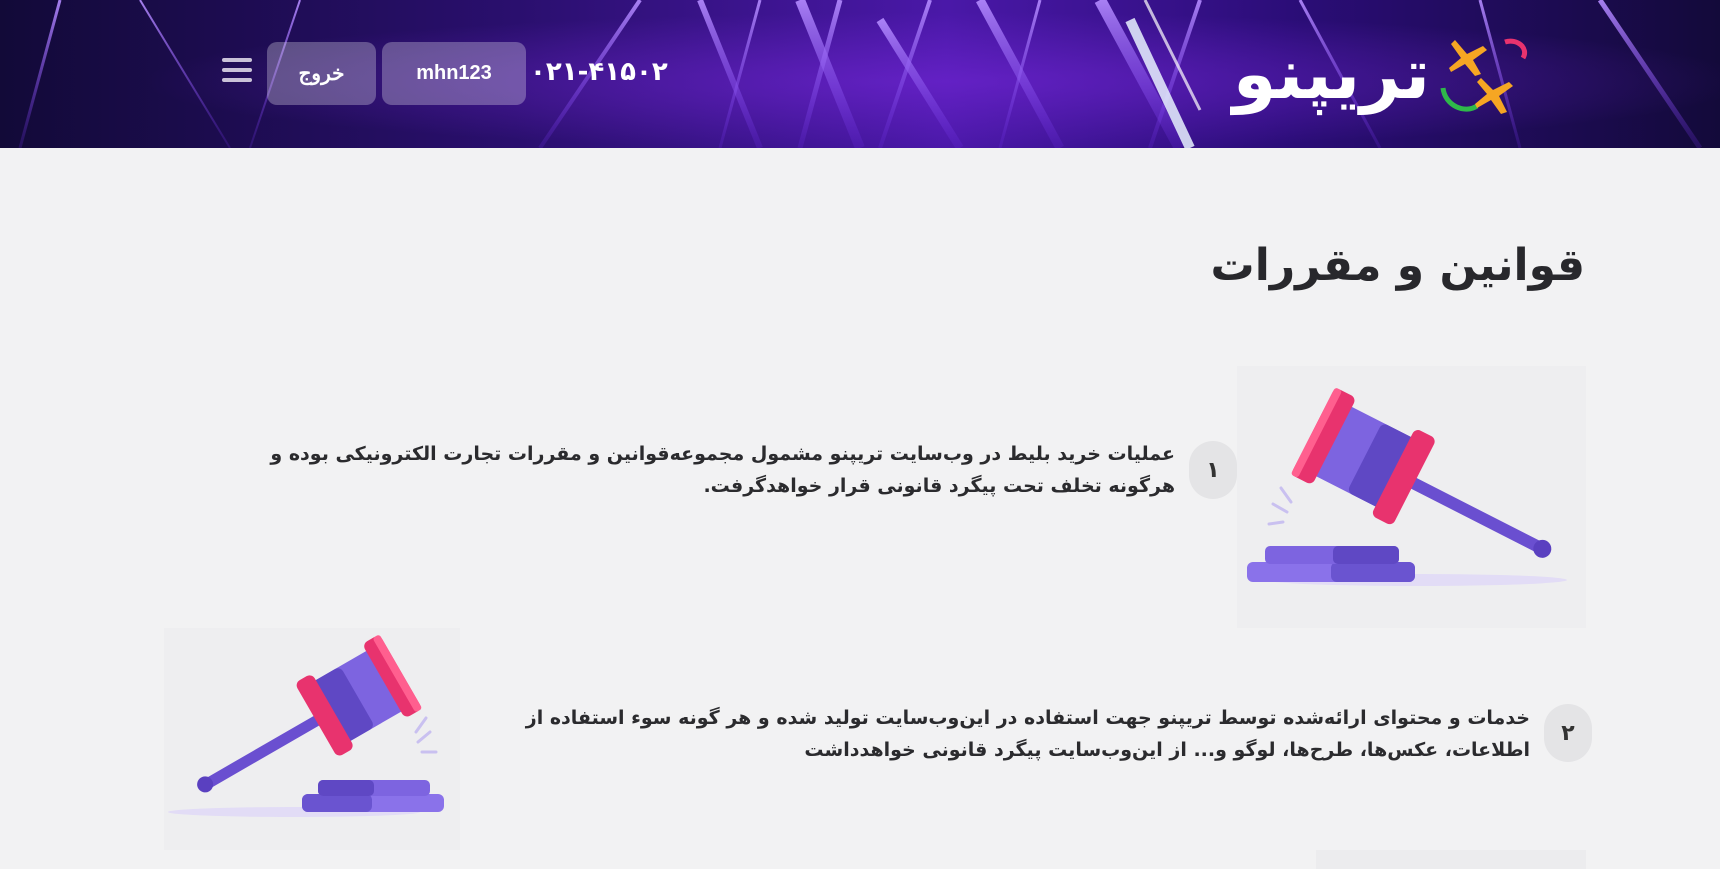 This screenshot has height=869, width=1720. Describe the element at coordinates (237, 71) in the screenshot. I see `hamburger-menu-icon` at that location.